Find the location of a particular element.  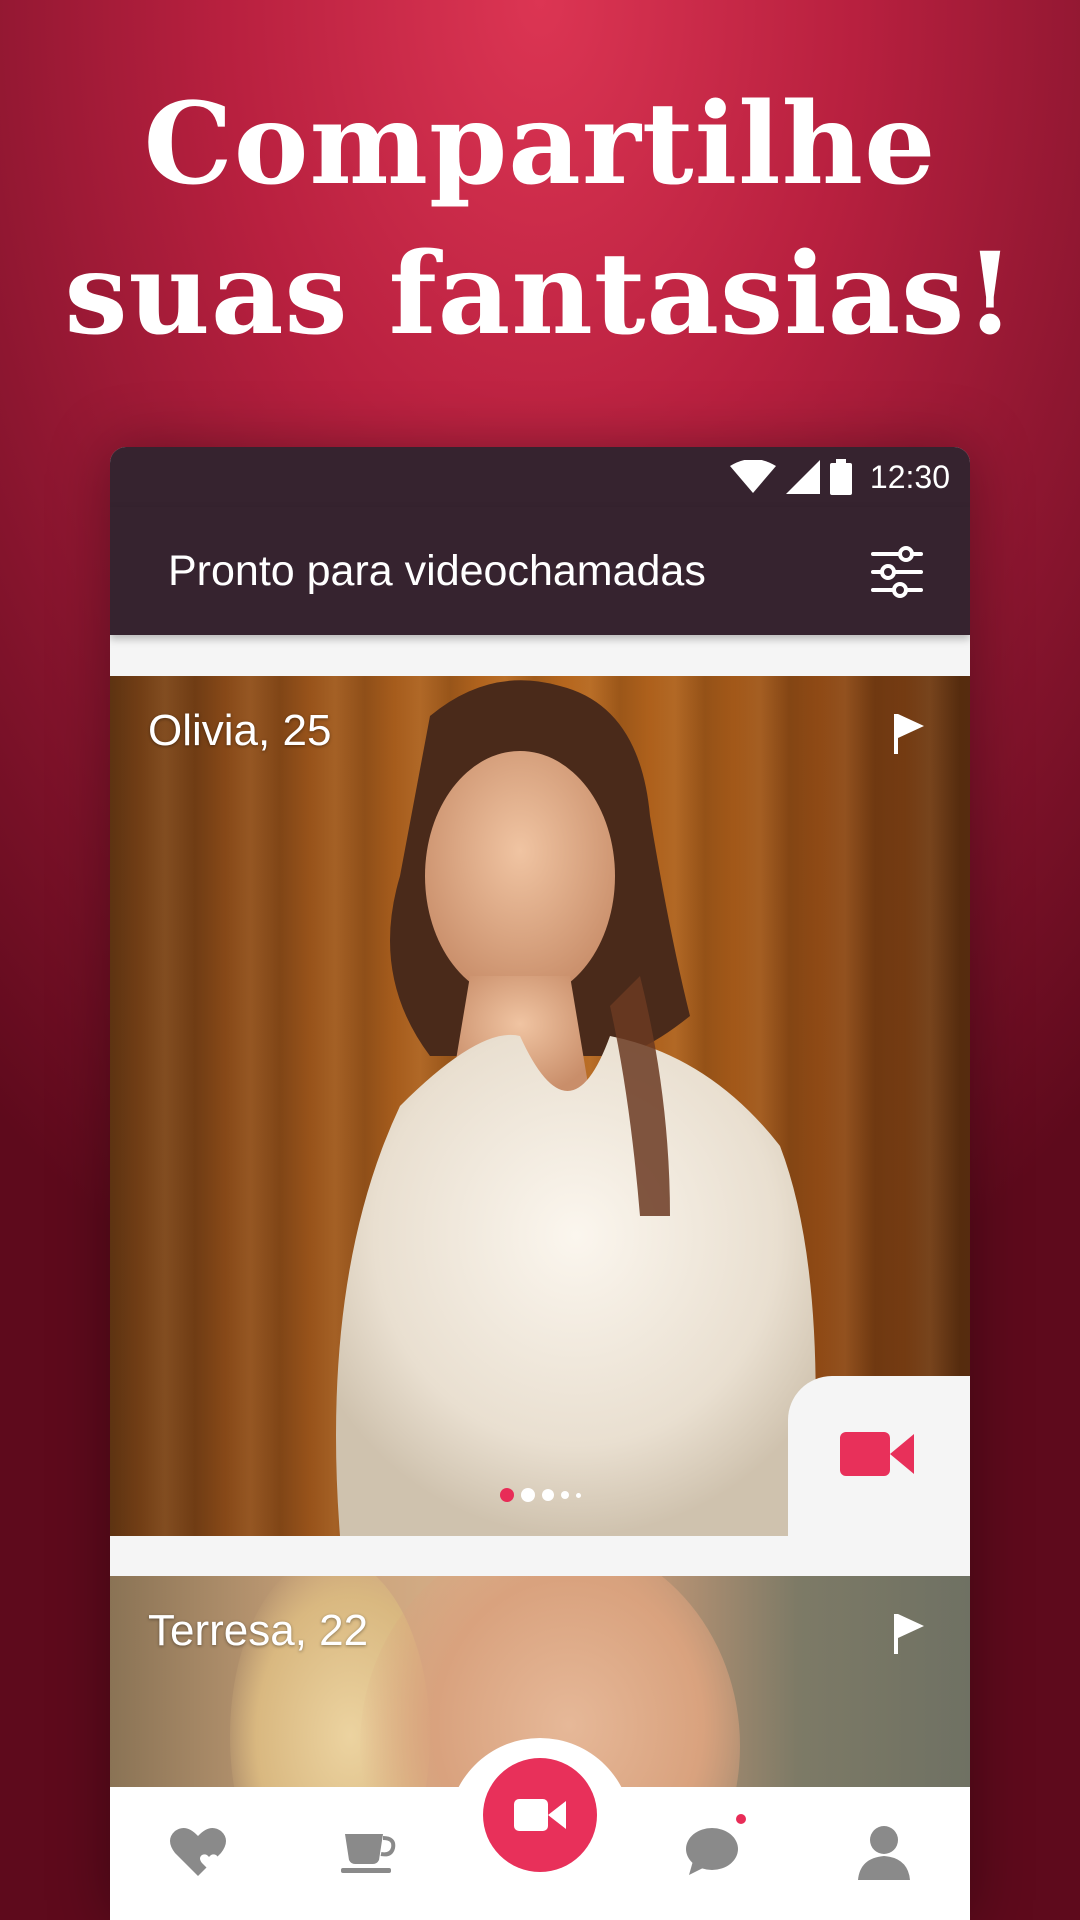

notification-dot is located at coordinates (741, 1819).